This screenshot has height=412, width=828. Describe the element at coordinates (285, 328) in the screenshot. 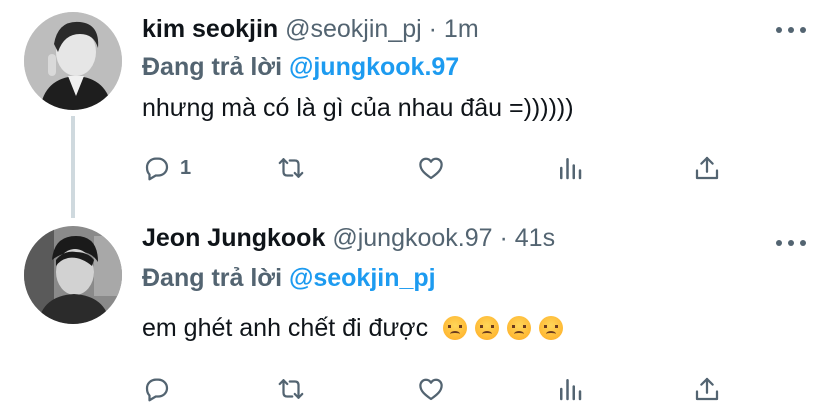

I see `tweet-text: em ghét anh chết đi được` at that location.